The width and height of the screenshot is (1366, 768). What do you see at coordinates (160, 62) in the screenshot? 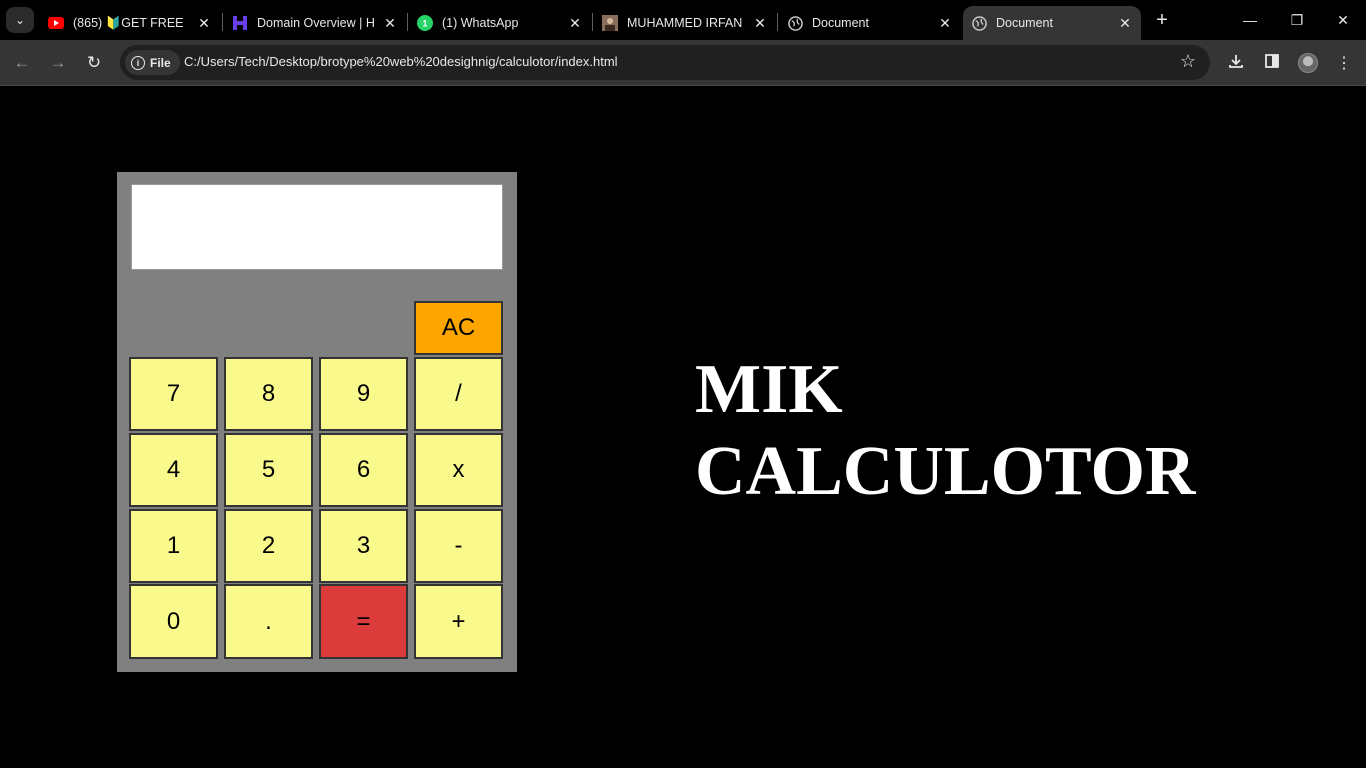
I see `site-info-label: File` at bounding box center [160, 62].